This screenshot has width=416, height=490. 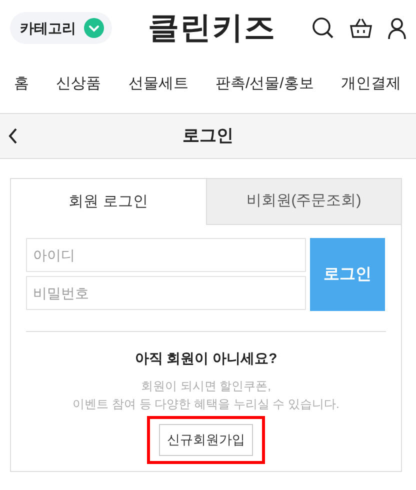 What do you see at coordinates (212, 27) in the screenshot?
I see `logo: 클린키즈` at bounding box center [212, 27].